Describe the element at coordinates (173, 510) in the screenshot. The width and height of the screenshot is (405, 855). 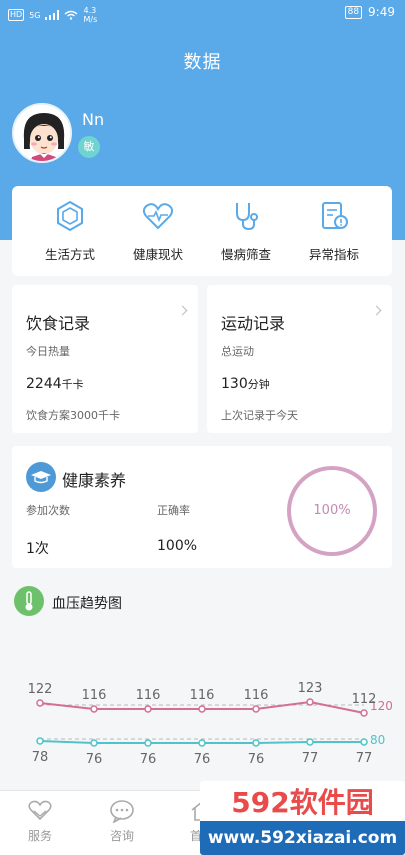
I see `accuracy-label: 正确率` at that location.